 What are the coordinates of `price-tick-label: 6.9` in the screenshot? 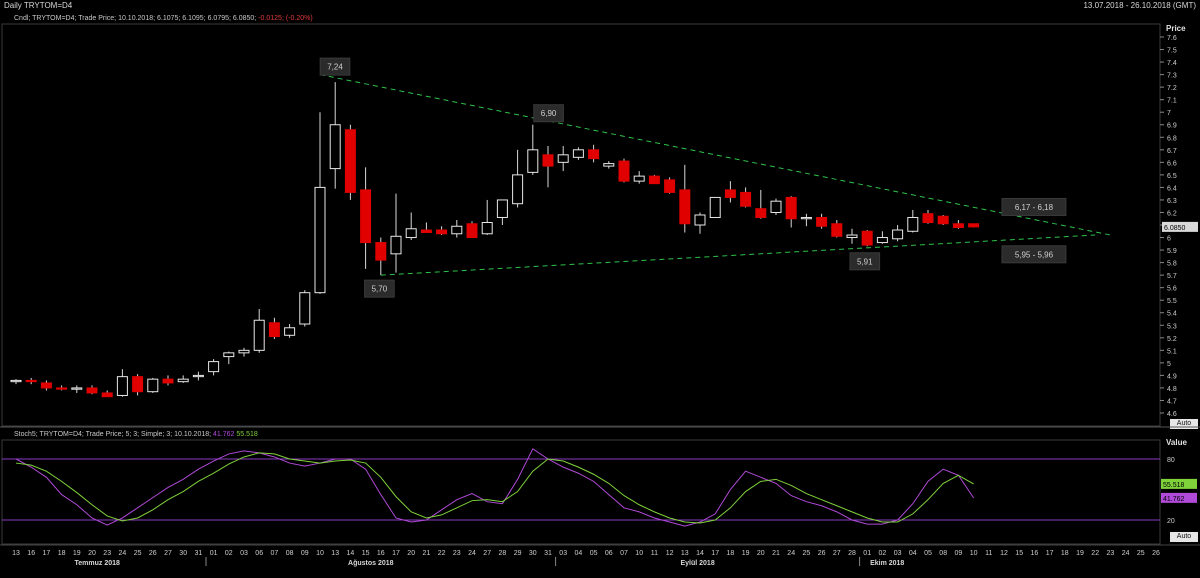 It's located at (1172, 126).